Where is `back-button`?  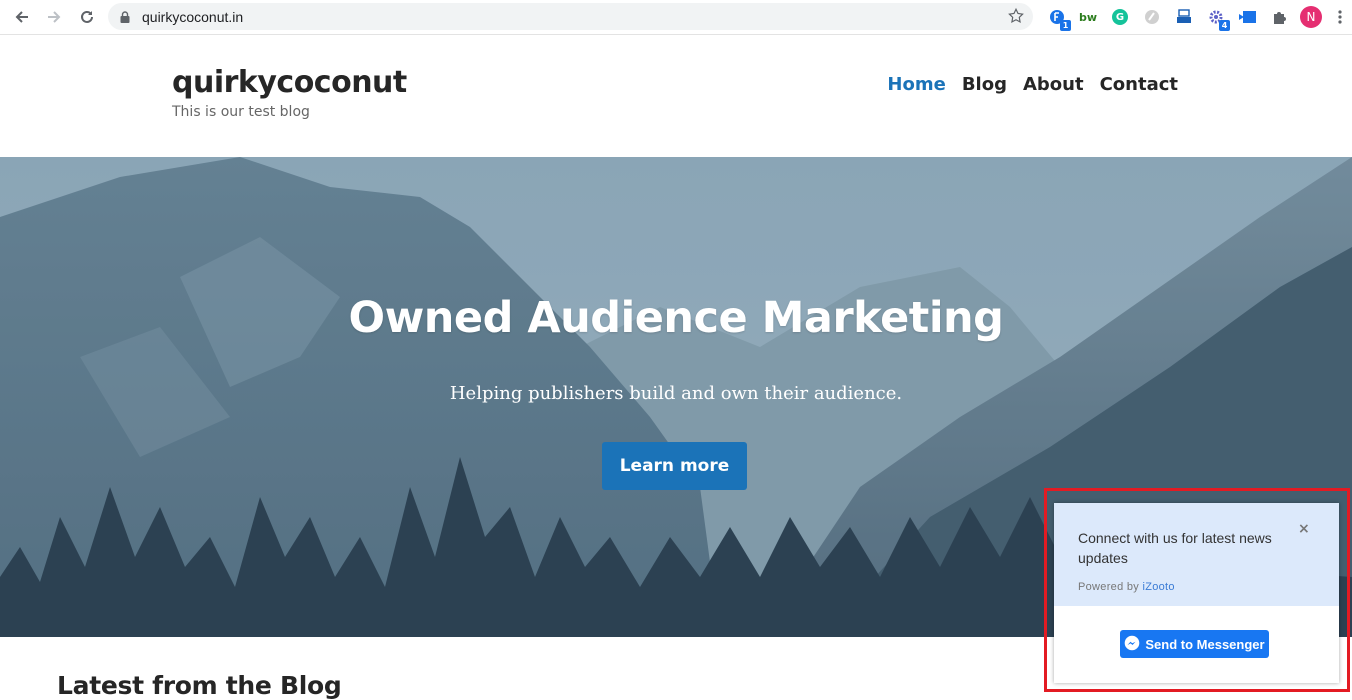 back-button is located at coordinates (22, 17).